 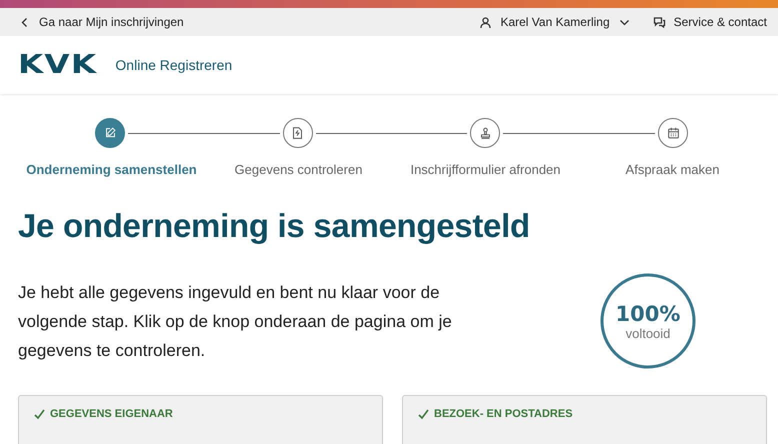 What do you see at coordinates (672, 169) in the screenshot?
I see `step-label: Afspraak maken` at bounding box center [672, 169].